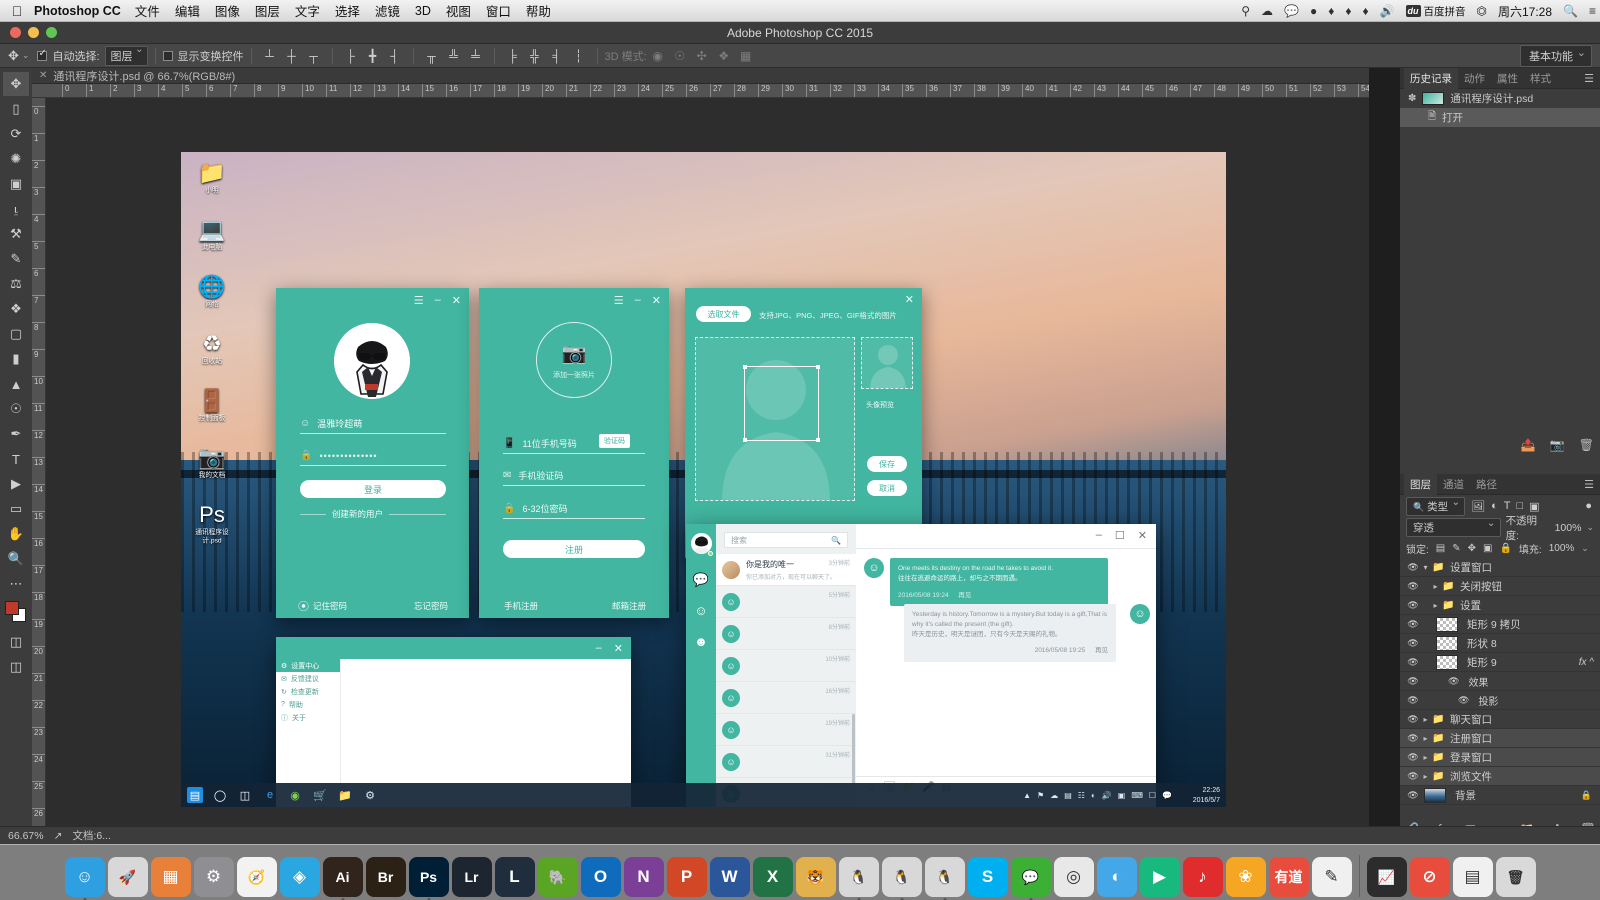  What do you see at coordinates (345, 795) in the screenshot?
I see `file-explorer-icon: 📁` at bounding box center [345, 795].